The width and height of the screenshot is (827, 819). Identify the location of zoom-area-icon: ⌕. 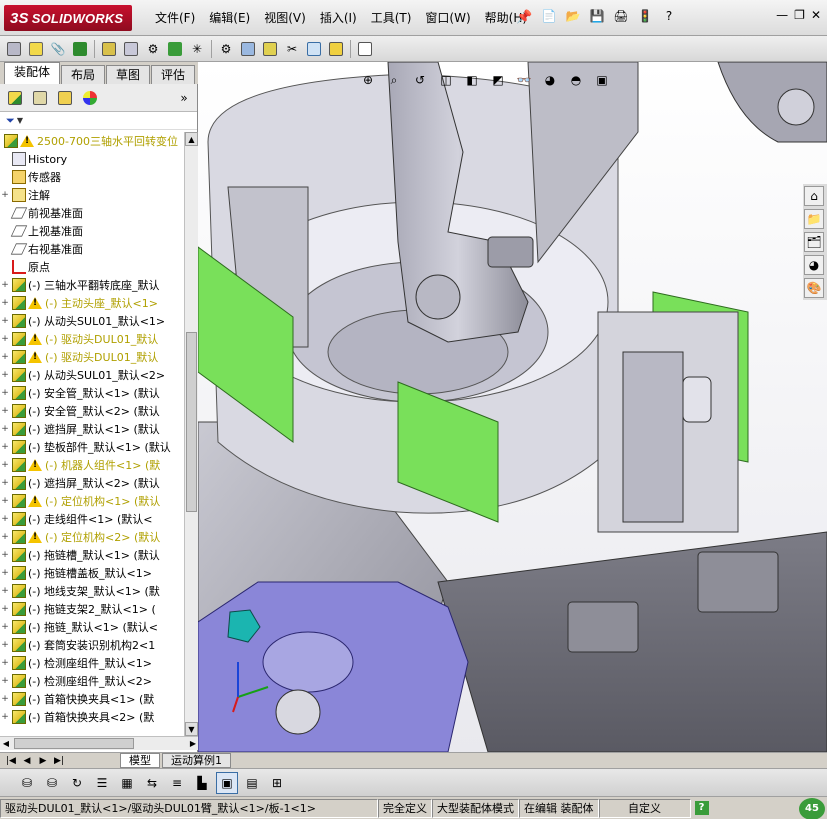
(394, 80).